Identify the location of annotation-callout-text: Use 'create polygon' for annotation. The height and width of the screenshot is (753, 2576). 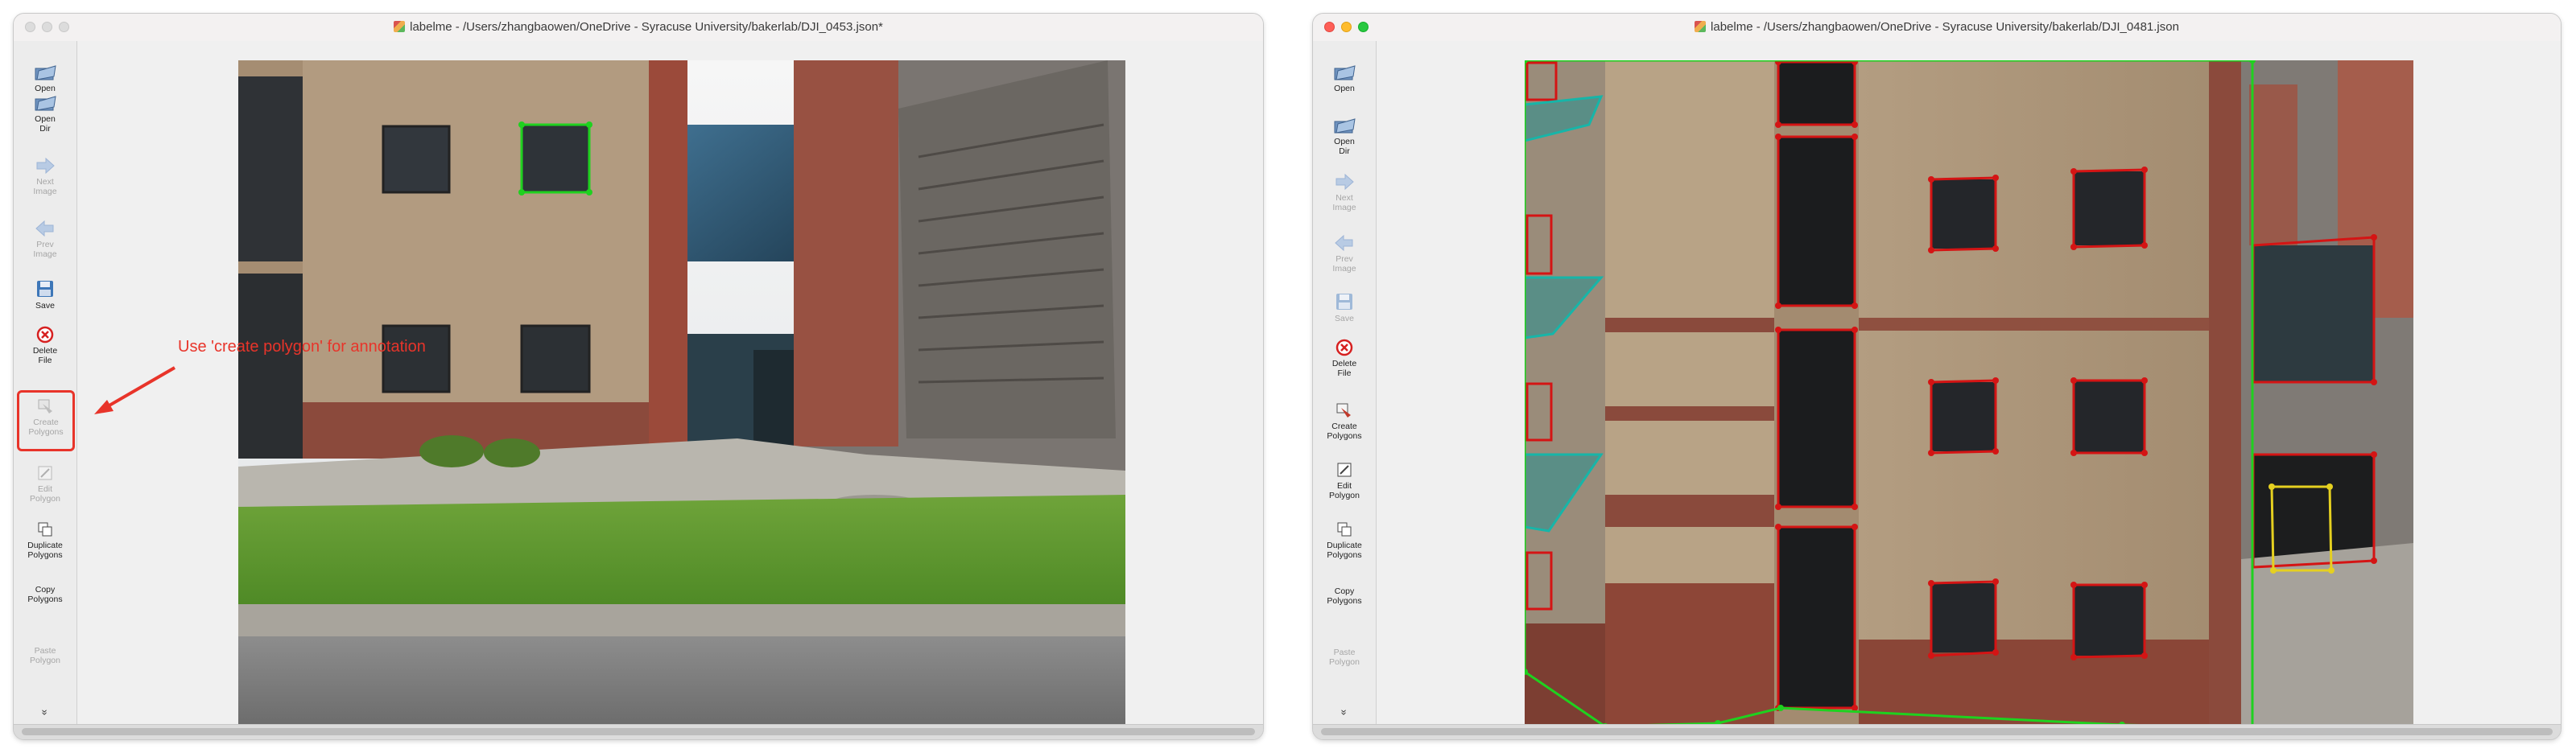
(302, 347).